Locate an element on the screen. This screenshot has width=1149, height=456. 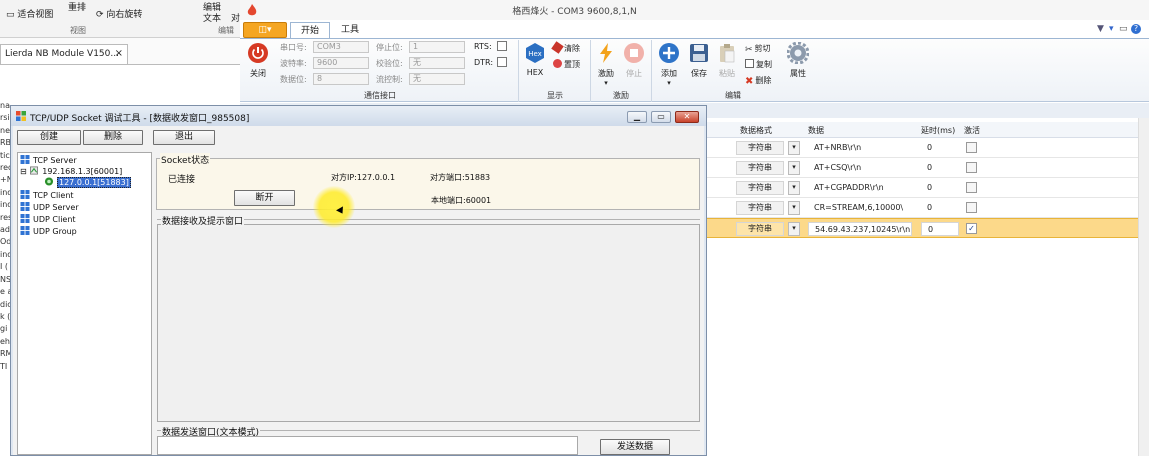
databits-select: 8 is located at coordinates (341, 79).